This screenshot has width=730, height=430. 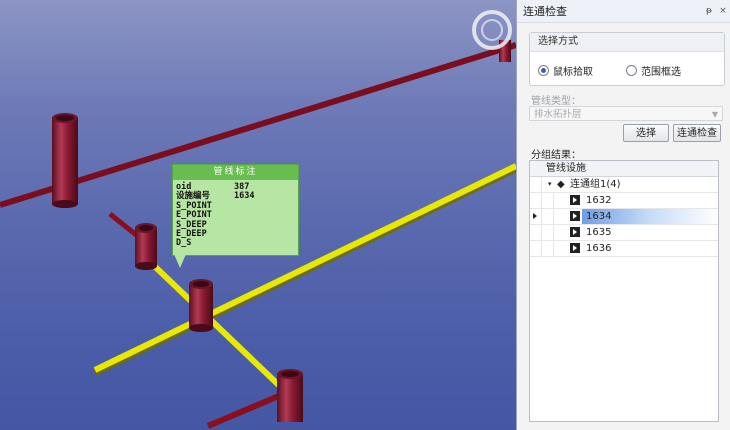 What do you see at coordinates (146, 246) in the screenshot?
I see `manhole-left` at bounding box center [146, 246].